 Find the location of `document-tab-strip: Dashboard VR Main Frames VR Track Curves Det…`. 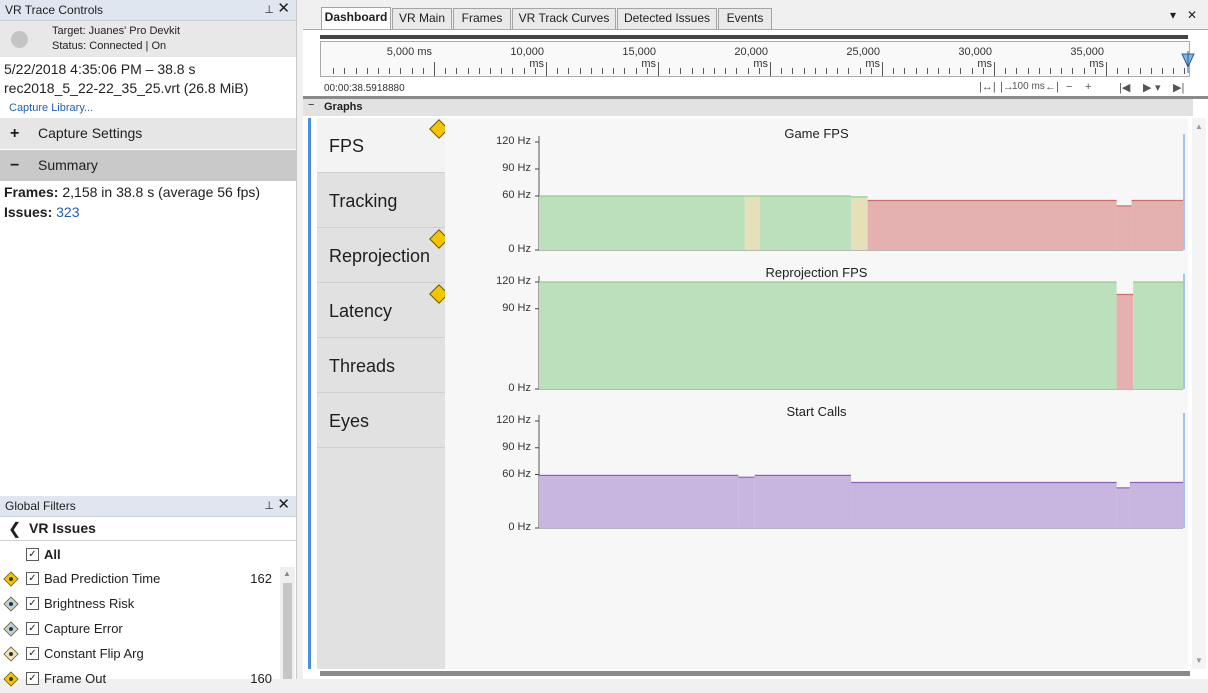

document-tab-strip: Dashboard VR Main Frames VR Track Curves Det… is located at coordinates (755, 15).